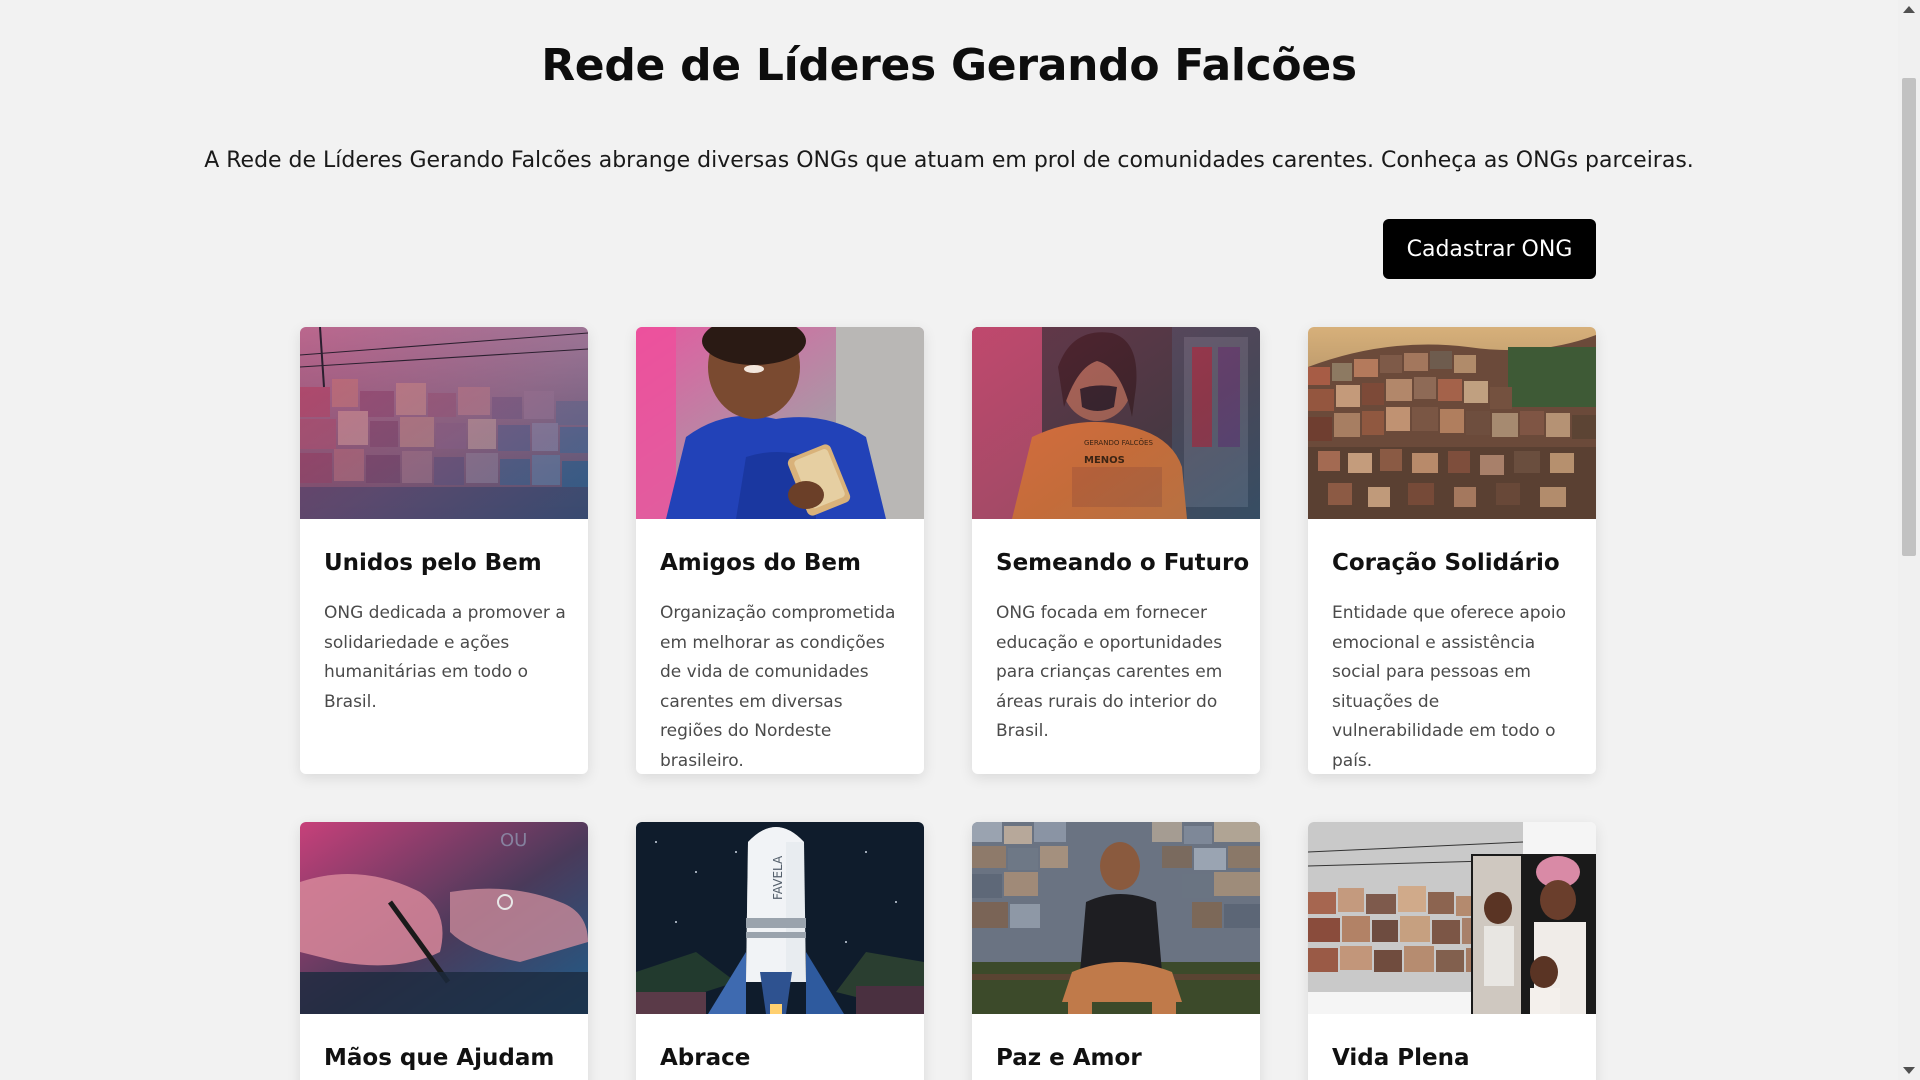  I want to click on page-title: Rede de Líderes Gerando Falcões, so click(949, 65).